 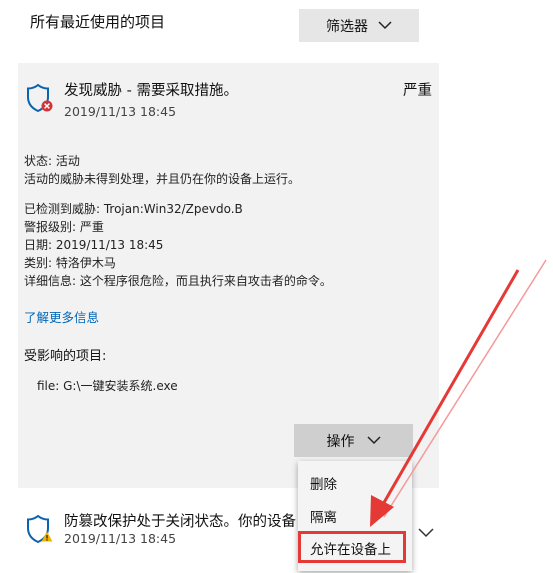 What do you see at coordinates (162, 179) in the screenshot?
I see `status-description: 活动的威胁未得到处理，并且仍在你的设备上运行。` at bounding box center [162, 179].